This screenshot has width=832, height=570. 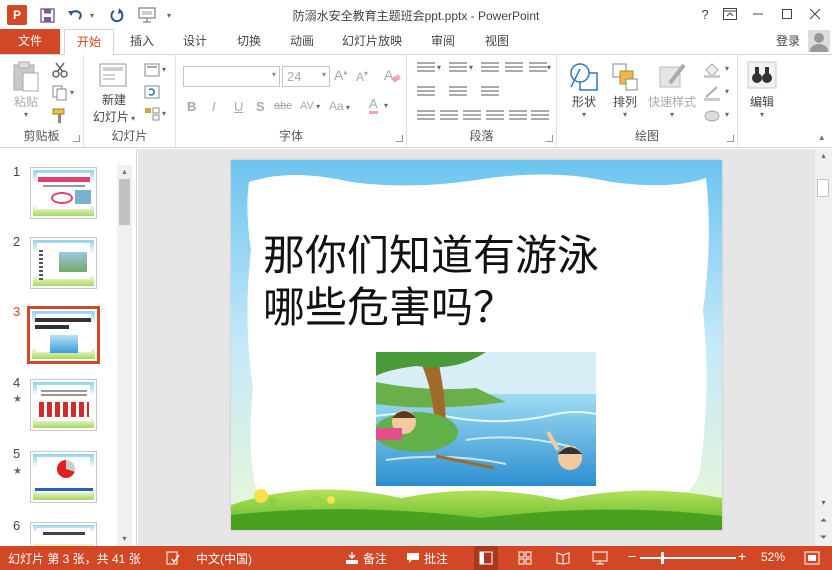 I want to click on editing-button: 编辑 ▾, so click(x=762, y=90).